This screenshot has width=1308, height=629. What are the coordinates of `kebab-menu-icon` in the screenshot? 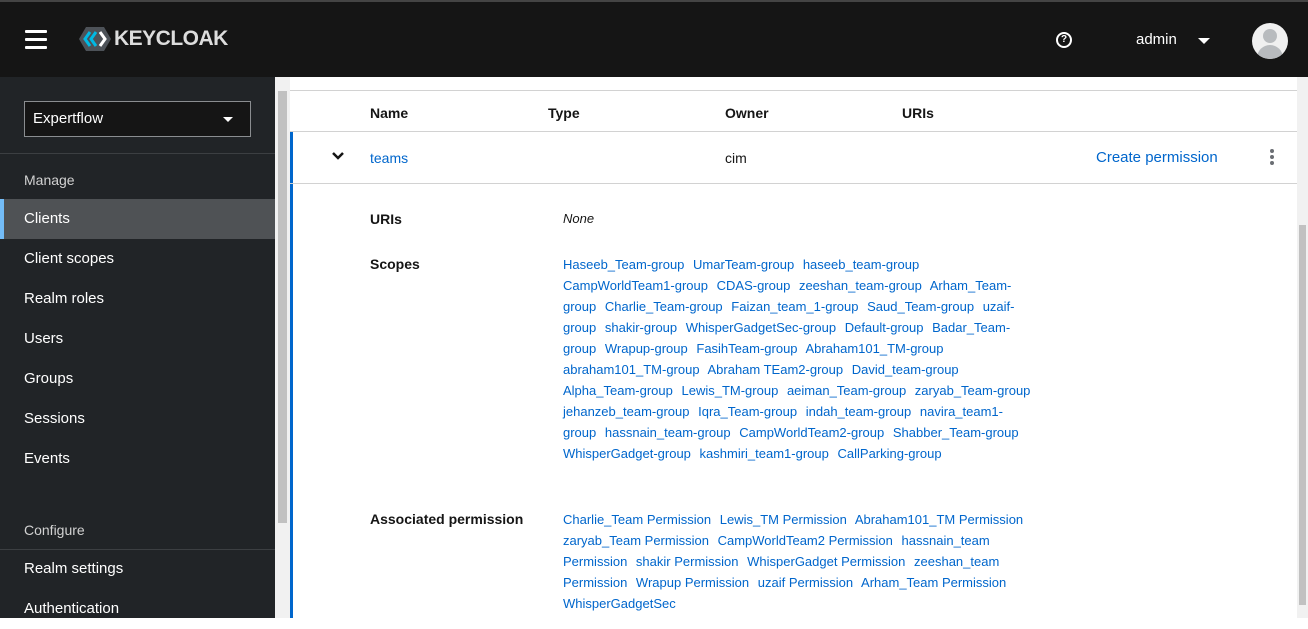 It's located at (1272, 158).